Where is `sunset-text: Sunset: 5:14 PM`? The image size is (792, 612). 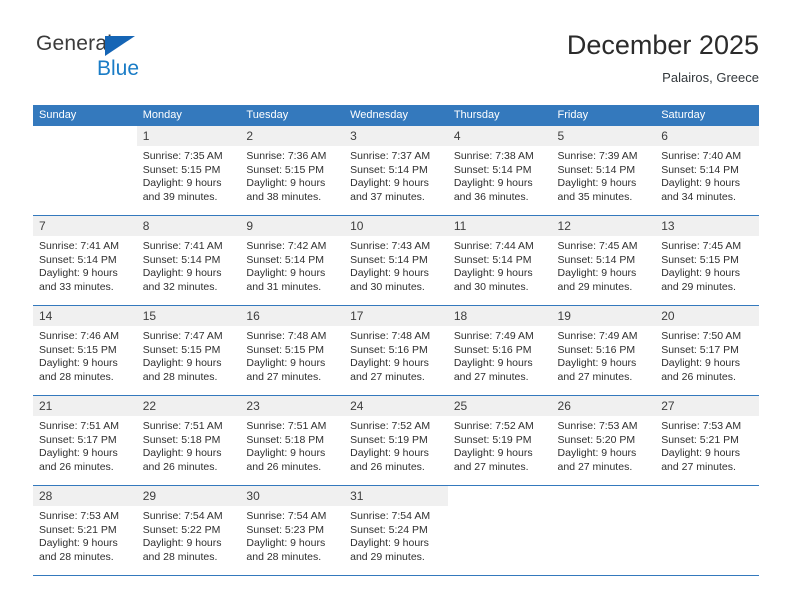
sunset-text: Sunset: 5:14 PM is located at coordinates (78, 259).